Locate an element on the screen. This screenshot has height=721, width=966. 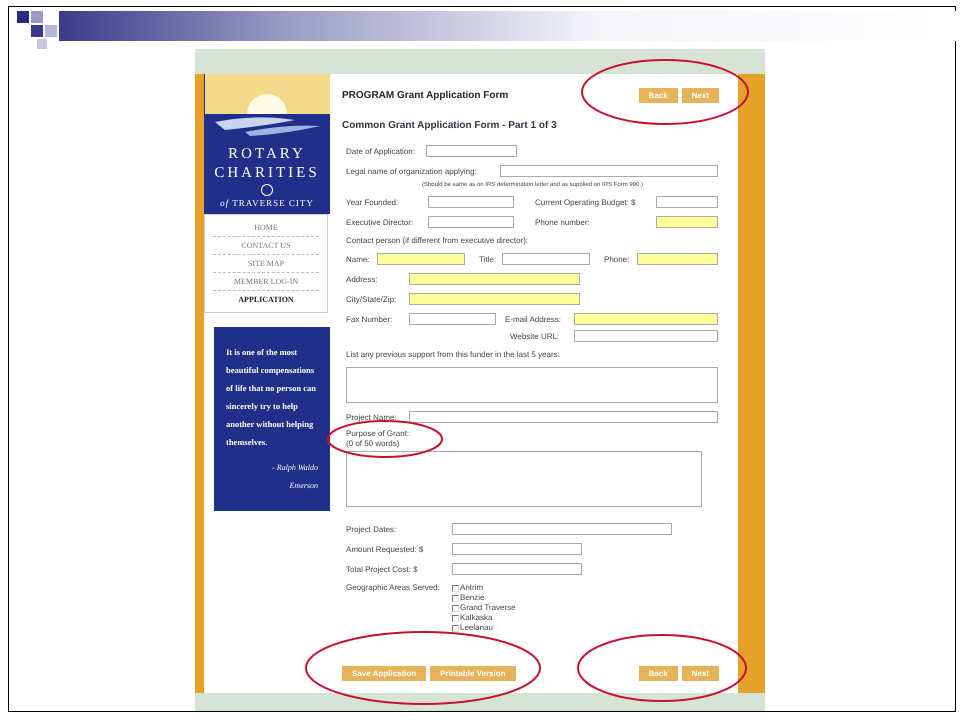
field-label: Project Name: is located at coordinates (372, 417).